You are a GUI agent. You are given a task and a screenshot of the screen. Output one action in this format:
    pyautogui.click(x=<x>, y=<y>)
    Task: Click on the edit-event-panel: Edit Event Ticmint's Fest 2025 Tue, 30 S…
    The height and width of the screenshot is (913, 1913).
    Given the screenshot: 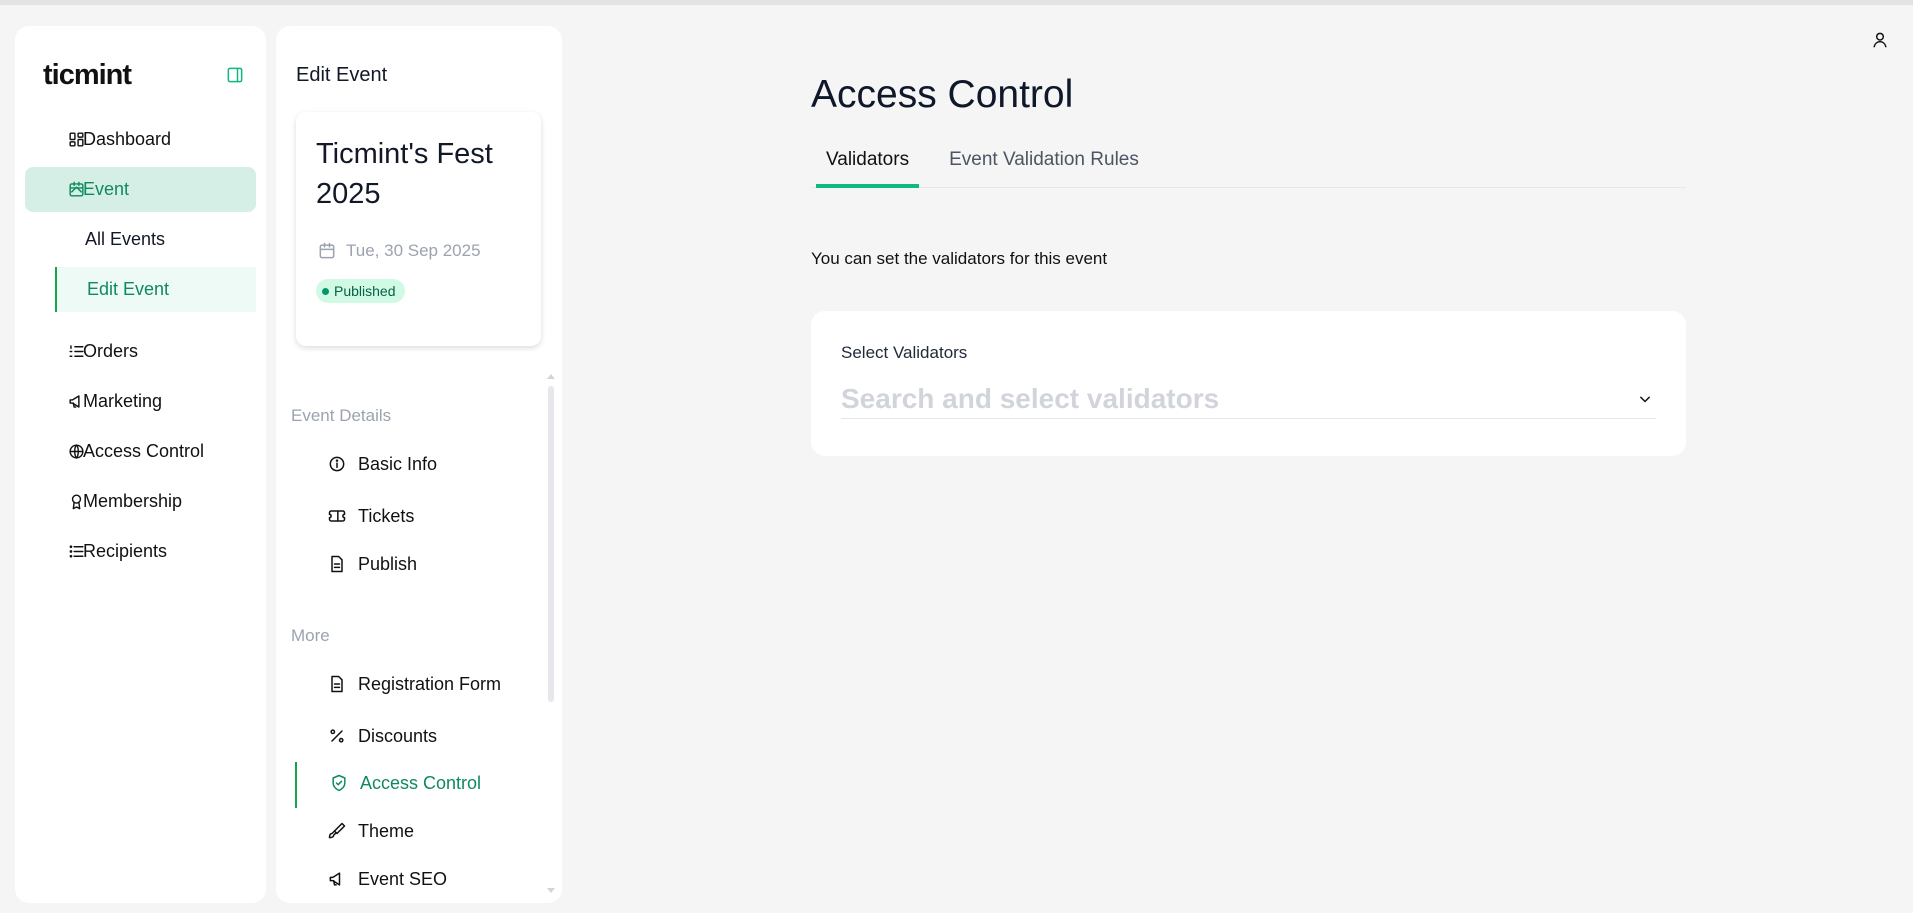 What is the action you would take?
    pyautogui.click(x=419, y=464)
    